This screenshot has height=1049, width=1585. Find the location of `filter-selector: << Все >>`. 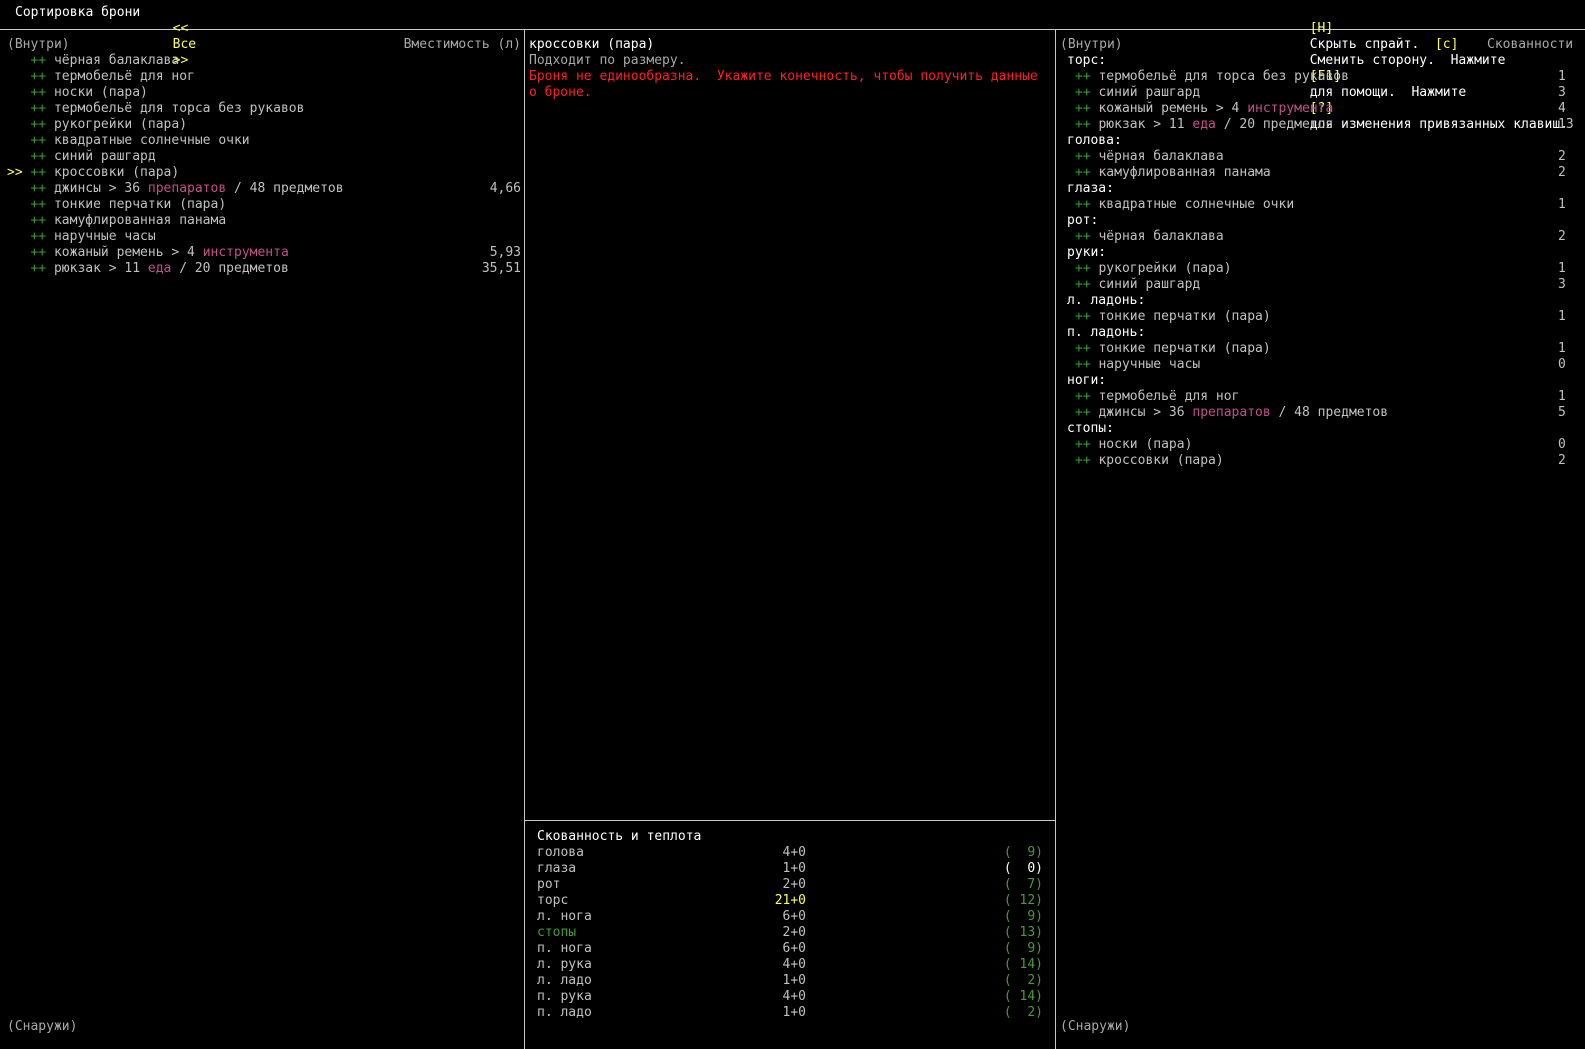

filter-selector: << Все >> is located at coordinates (176, 36).